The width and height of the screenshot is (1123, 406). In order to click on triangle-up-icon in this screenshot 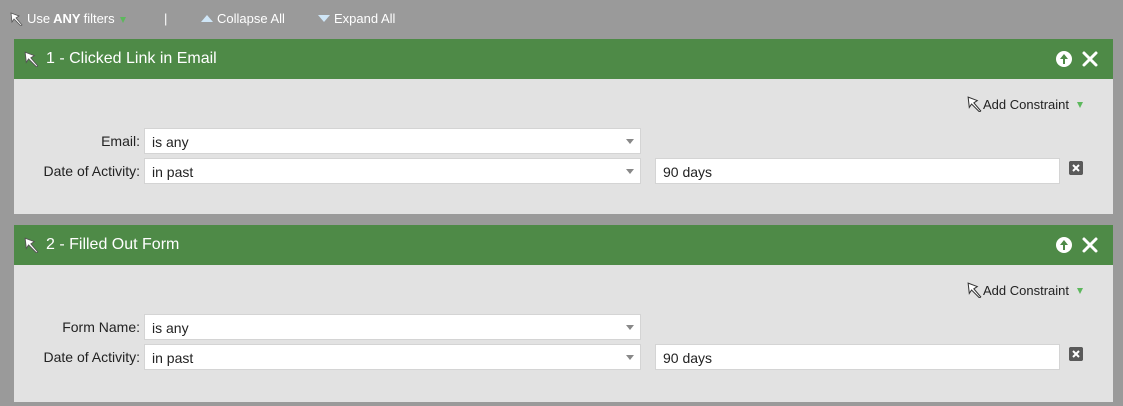, I will do `click(207, 18)`.